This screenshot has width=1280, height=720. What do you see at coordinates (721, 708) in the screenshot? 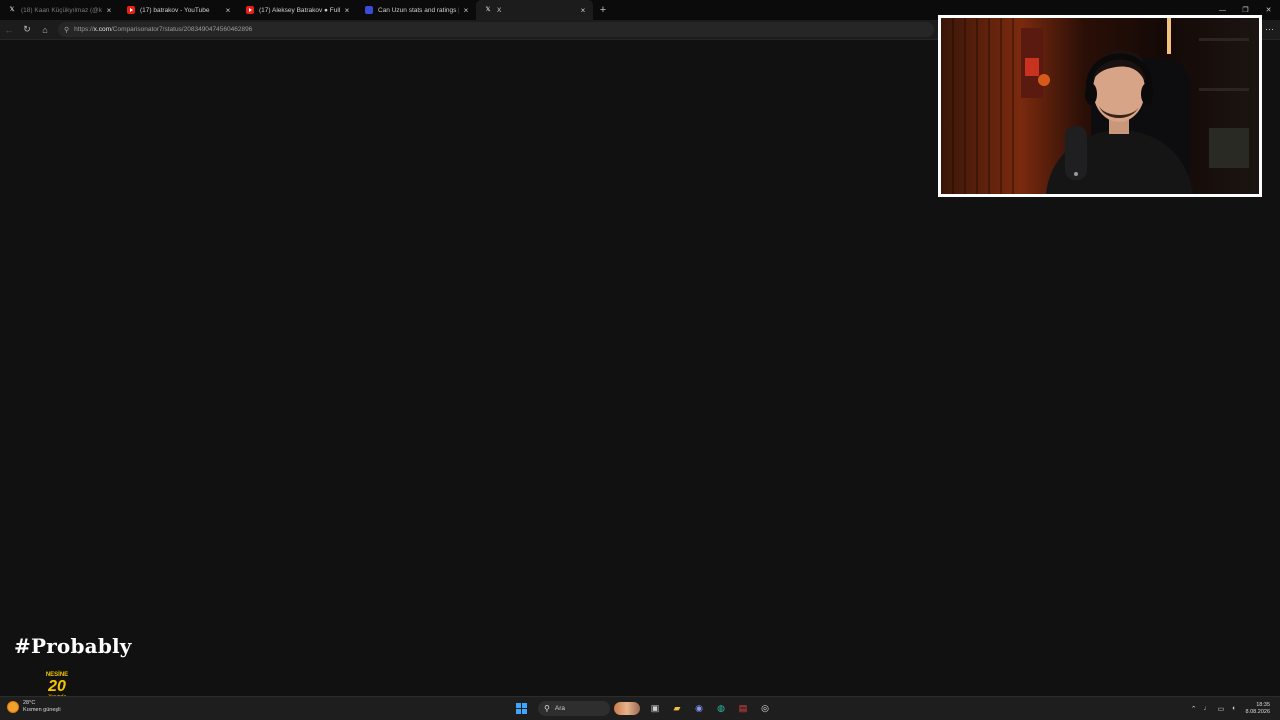
I see `edge-browser-icon: ◍` at bounding box center [721, 708].